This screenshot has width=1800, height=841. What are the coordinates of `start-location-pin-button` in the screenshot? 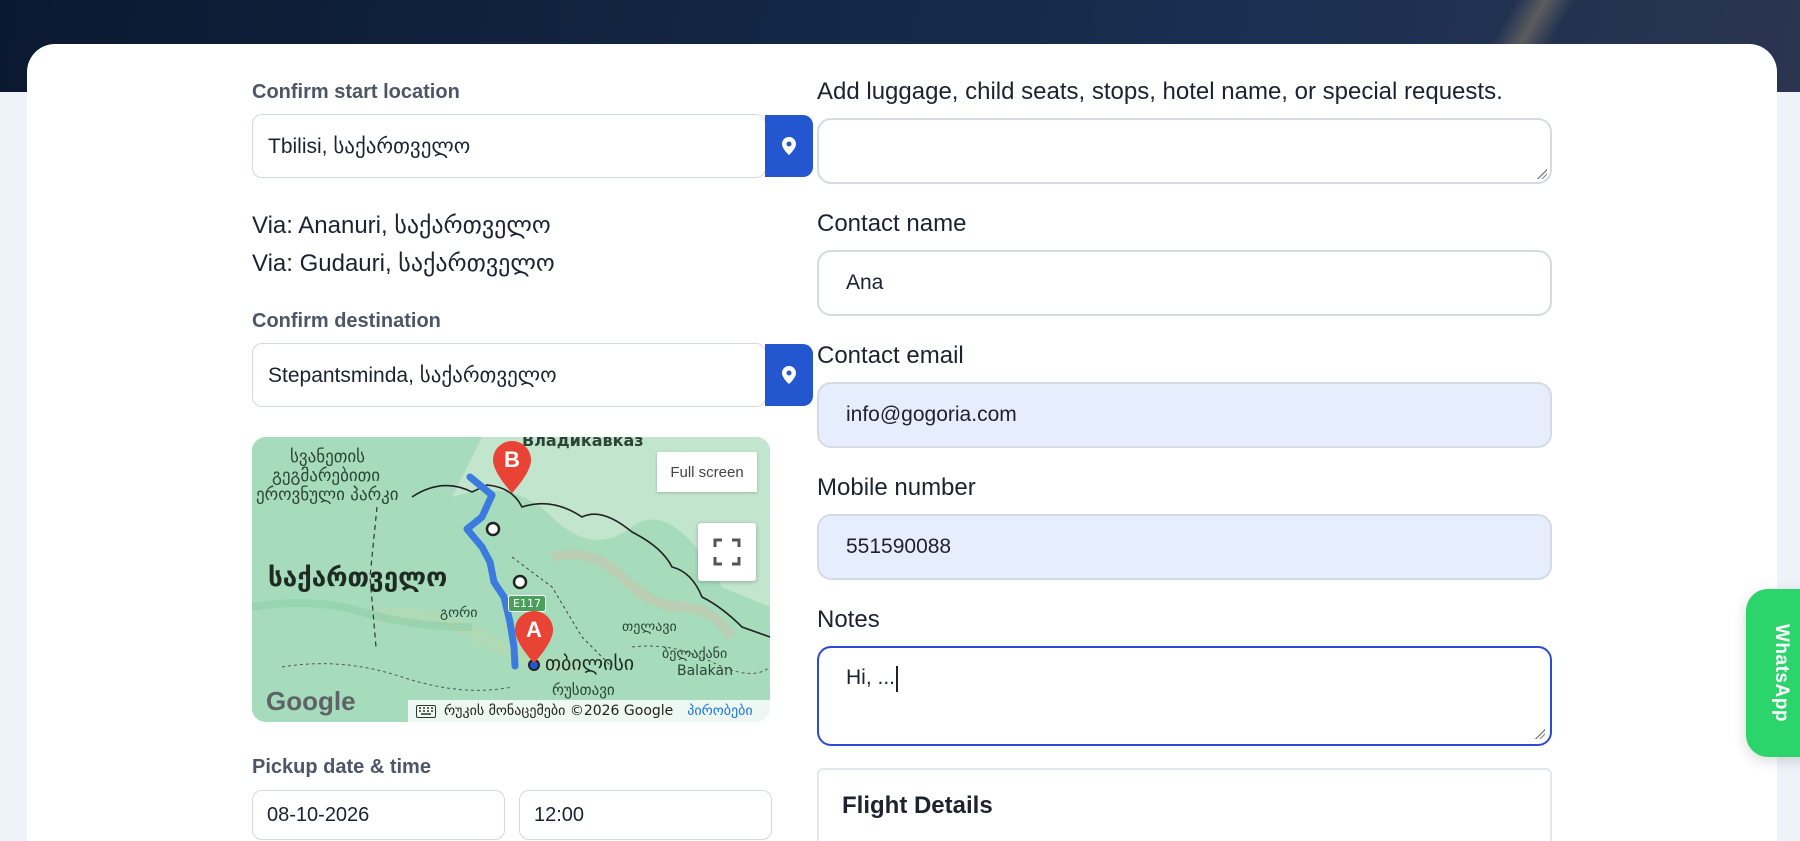 It's located at (789, 146).